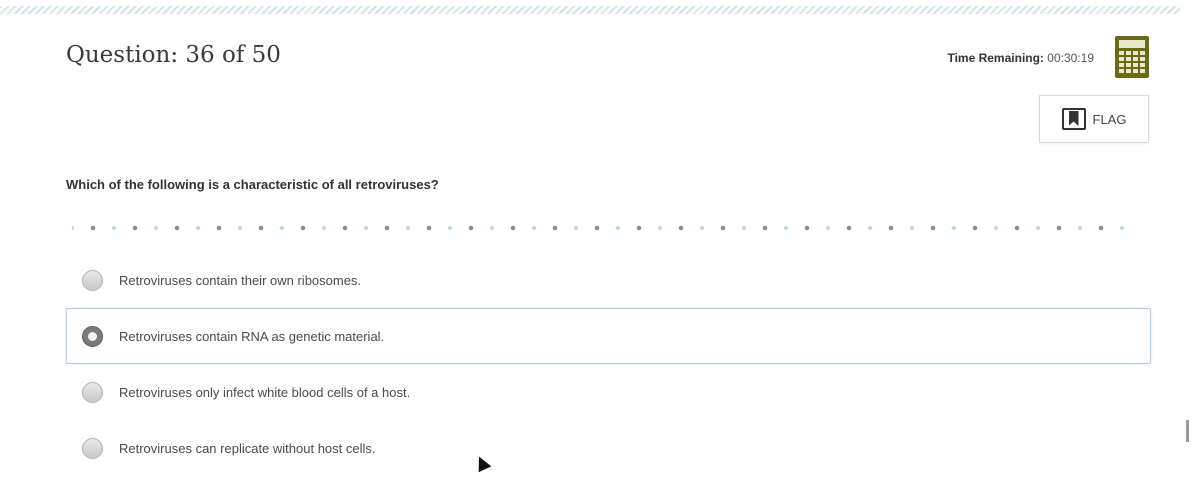  What do you see at coordinates (606, 228) in the screenshot?
I see `dotted-divider` at bounding box center [606, 228].